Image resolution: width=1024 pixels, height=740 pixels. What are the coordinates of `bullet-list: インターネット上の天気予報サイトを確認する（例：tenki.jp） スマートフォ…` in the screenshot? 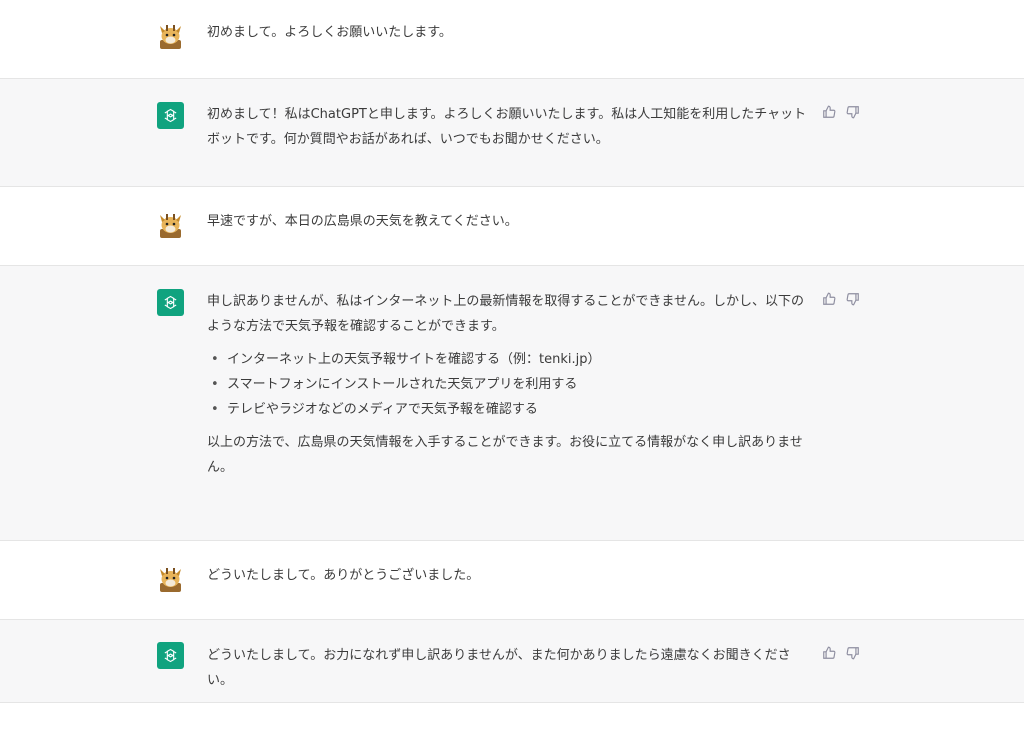 It's located at (507, 384).